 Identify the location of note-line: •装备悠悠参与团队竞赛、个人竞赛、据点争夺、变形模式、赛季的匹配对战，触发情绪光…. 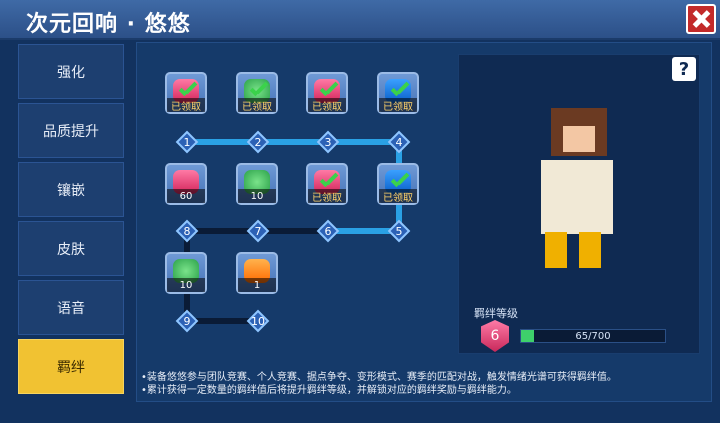
(379, 377).